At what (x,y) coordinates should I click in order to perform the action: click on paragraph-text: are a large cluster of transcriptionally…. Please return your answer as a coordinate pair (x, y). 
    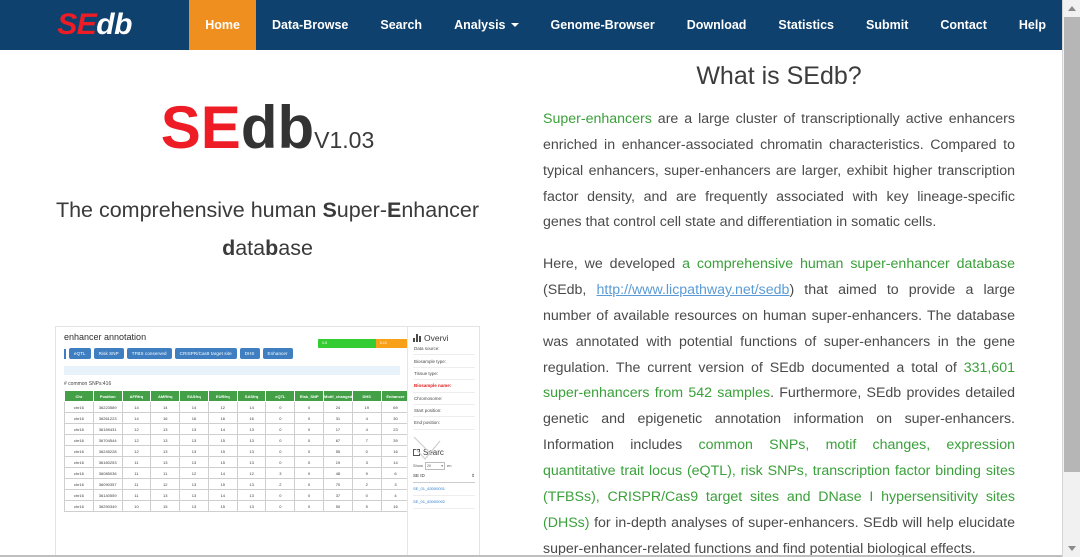
    Looking at the image, I should click on (779, 171).